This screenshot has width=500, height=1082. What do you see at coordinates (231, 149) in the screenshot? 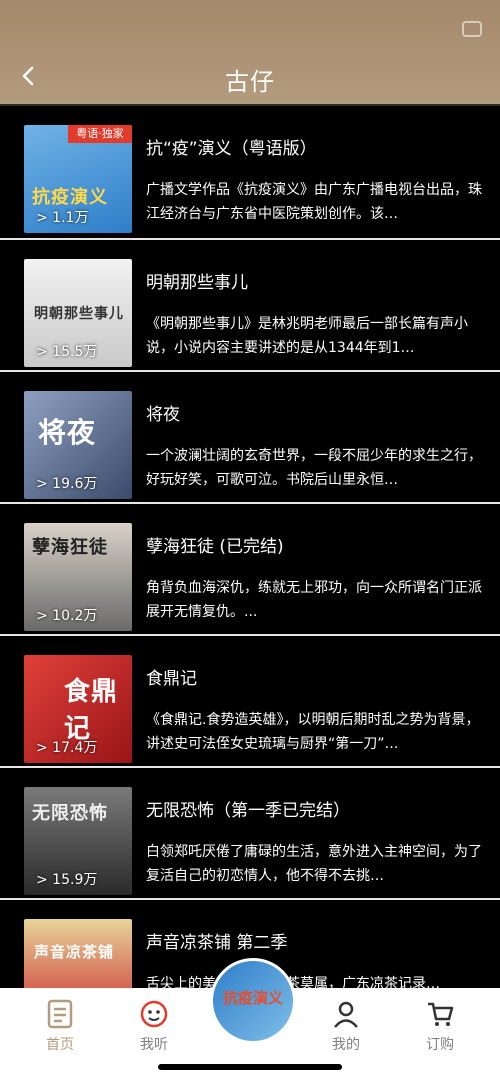
I see `item-title: 抗“疫”演义（粤语版）` at bounding box center [231, 149].